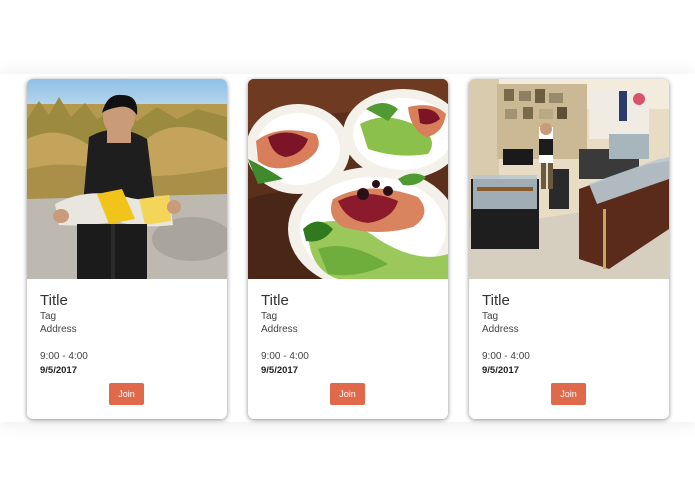 The image size is (695, 494). I want to click on boy-reading-map-photo, so click(127, 179).